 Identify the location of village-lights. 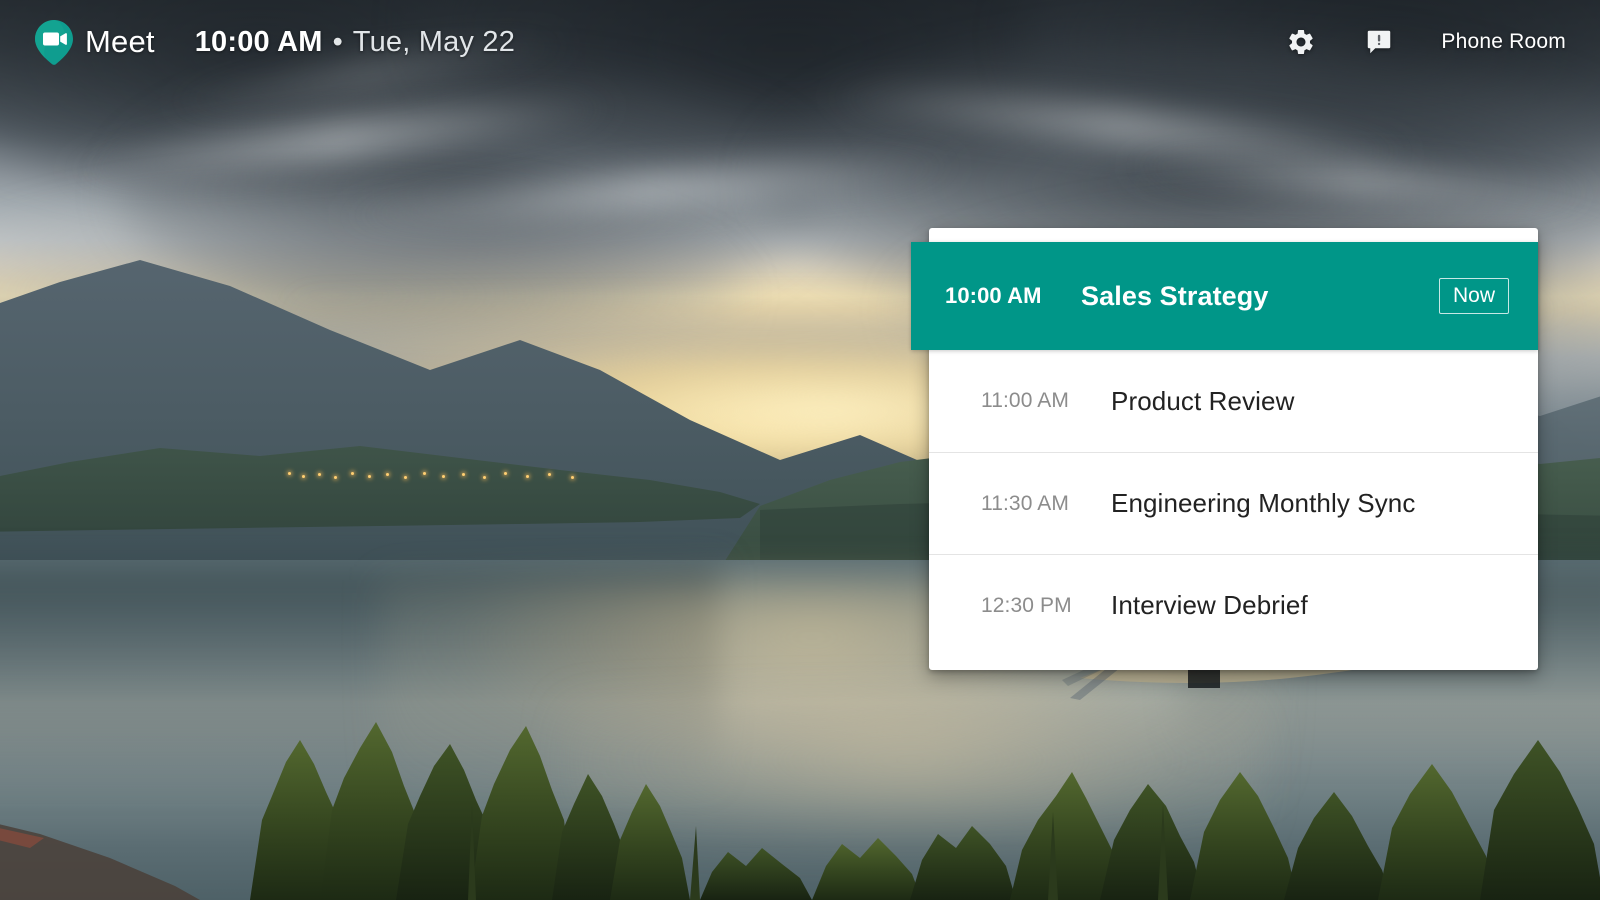
(450, 478).